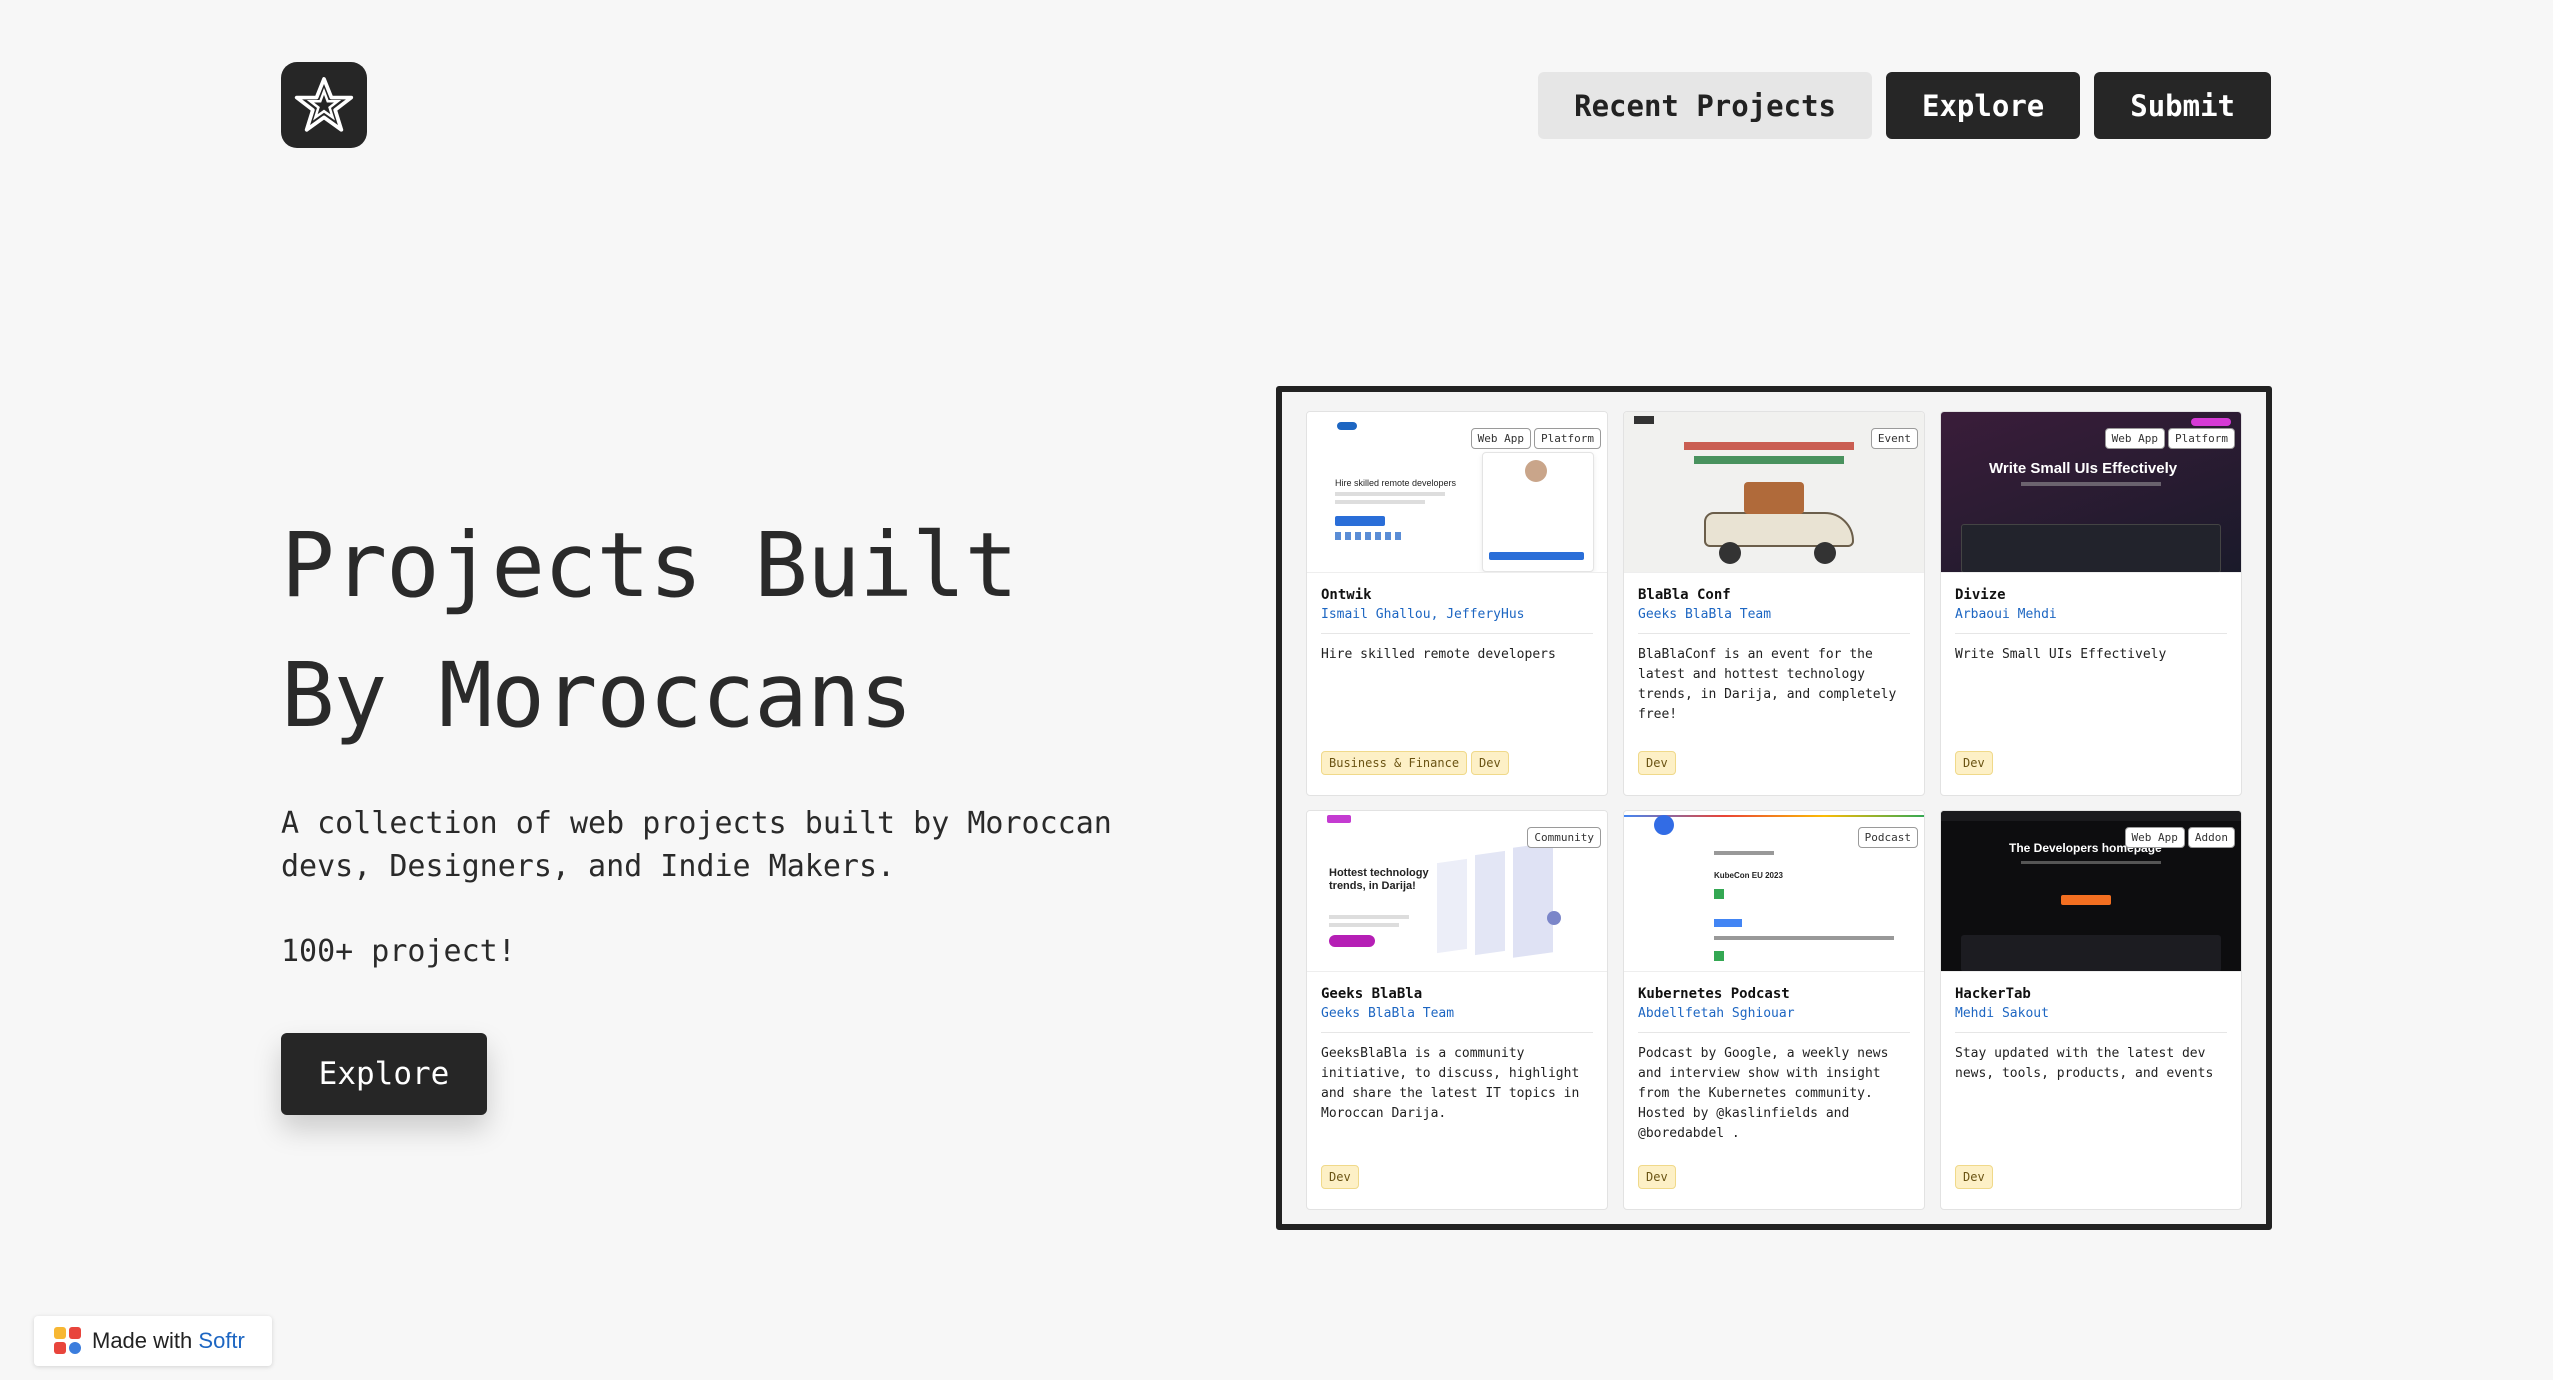 This screenshot has height=1380, width=2553. I want to click on made-with-label: Made with Softr, so click(168, 1340).